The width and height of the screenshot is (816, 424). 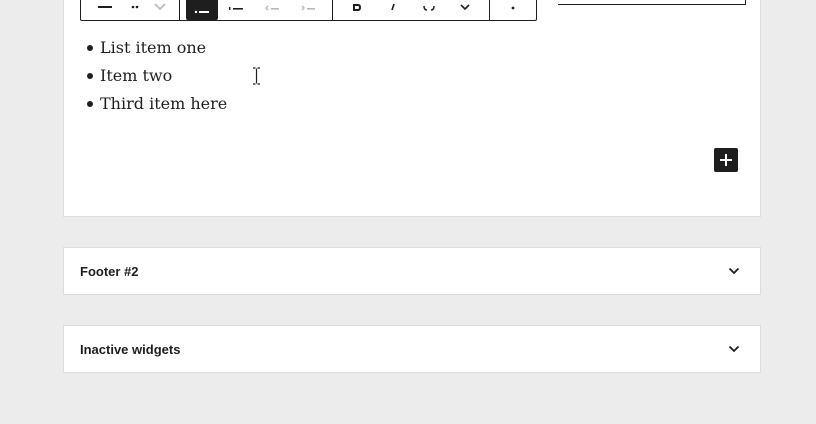 I want to click on list-block: List item one Item two Third item here, so click(x=157, y=78).